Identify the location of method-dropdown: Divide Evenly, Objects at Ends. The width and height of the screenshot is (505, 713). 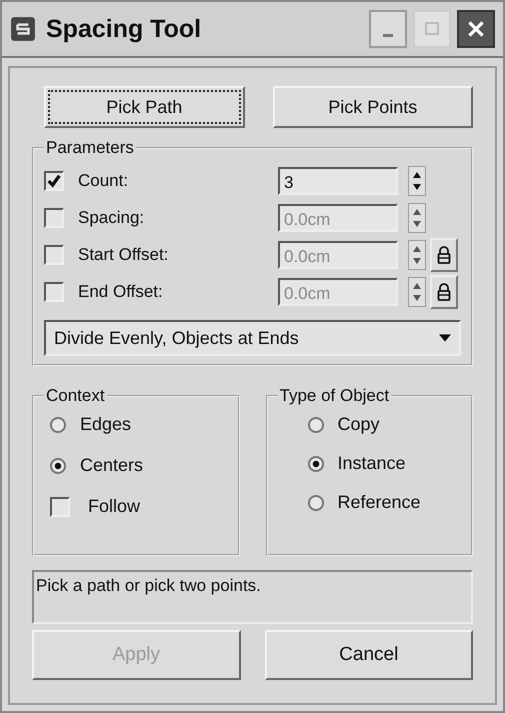
(252, 338).